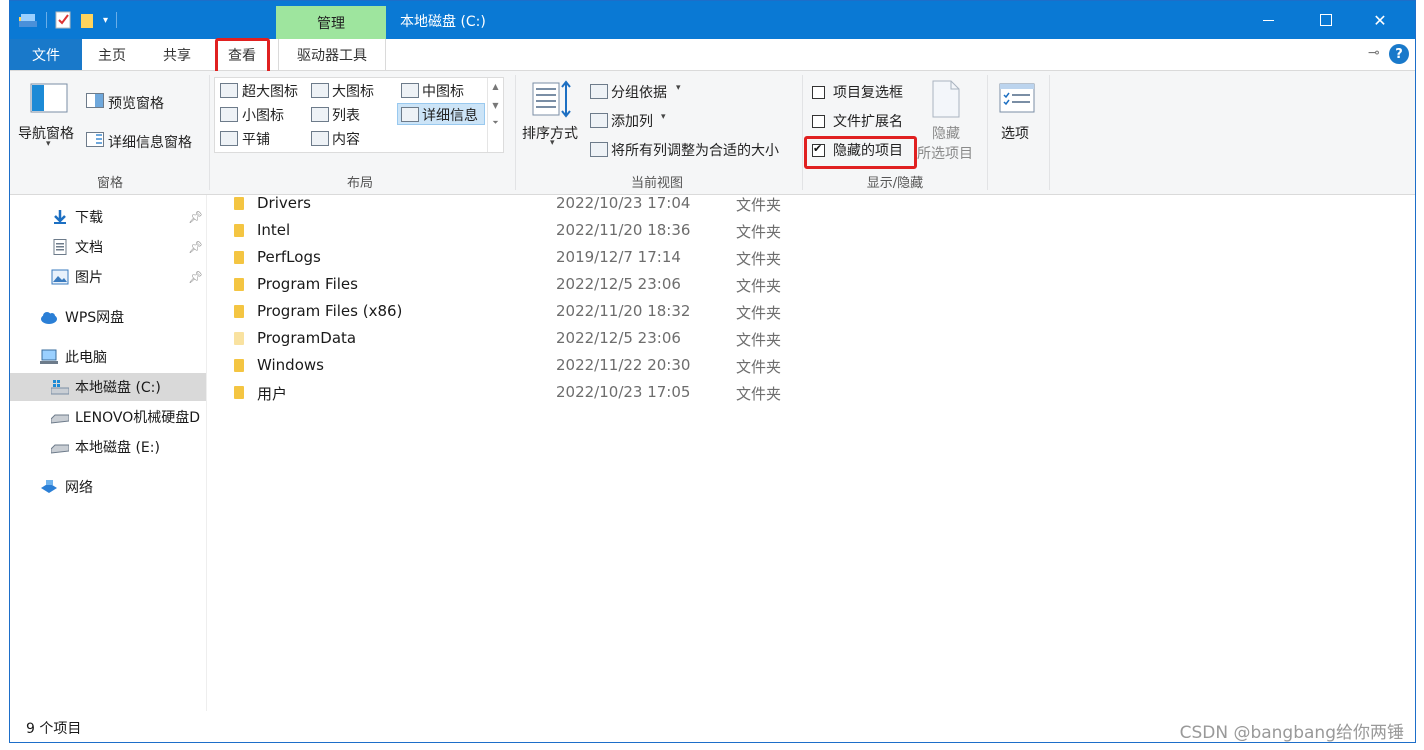  Describe the element at coordinates (507, 257) in the screenshot. I see `file-row: PerfLogs 2019/12/7 17:14 文件夹` at that location.